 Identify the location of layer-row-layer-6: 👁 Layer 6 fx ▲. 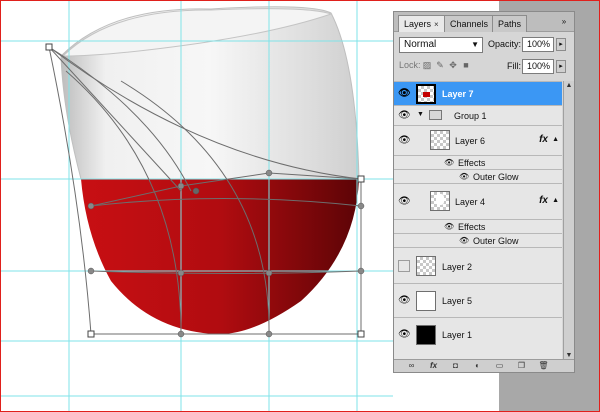
(478, 140).